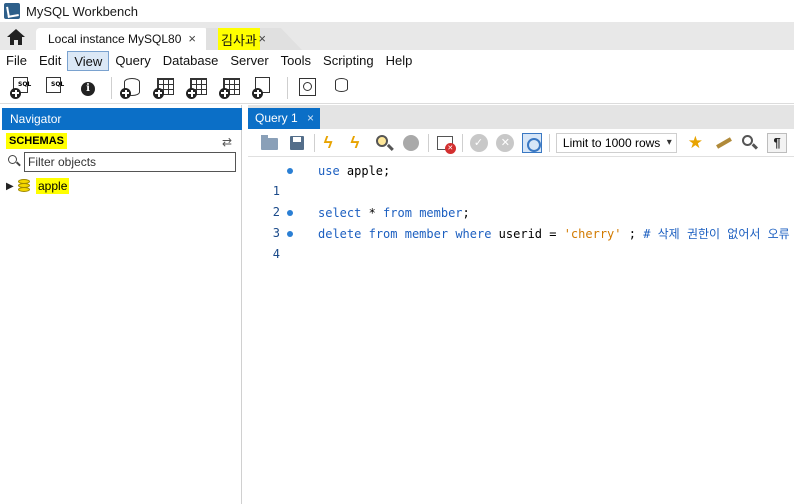 This screenshot has height=504, width=794. Describe the element at coordinates (12, 159) in the screenshot. I see `search-icon` at that location.